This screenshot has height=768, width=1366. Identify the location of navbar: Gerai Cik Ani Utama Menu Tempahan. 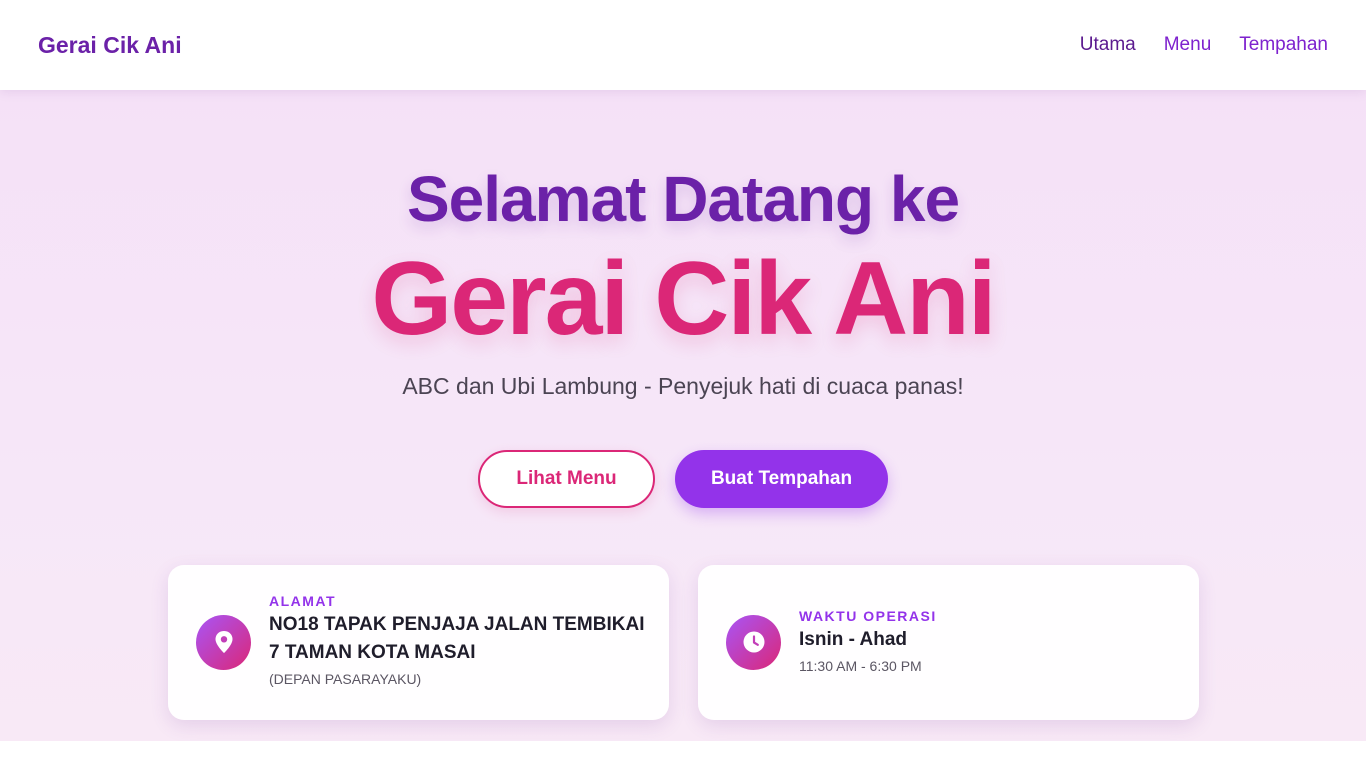
(683, 45).